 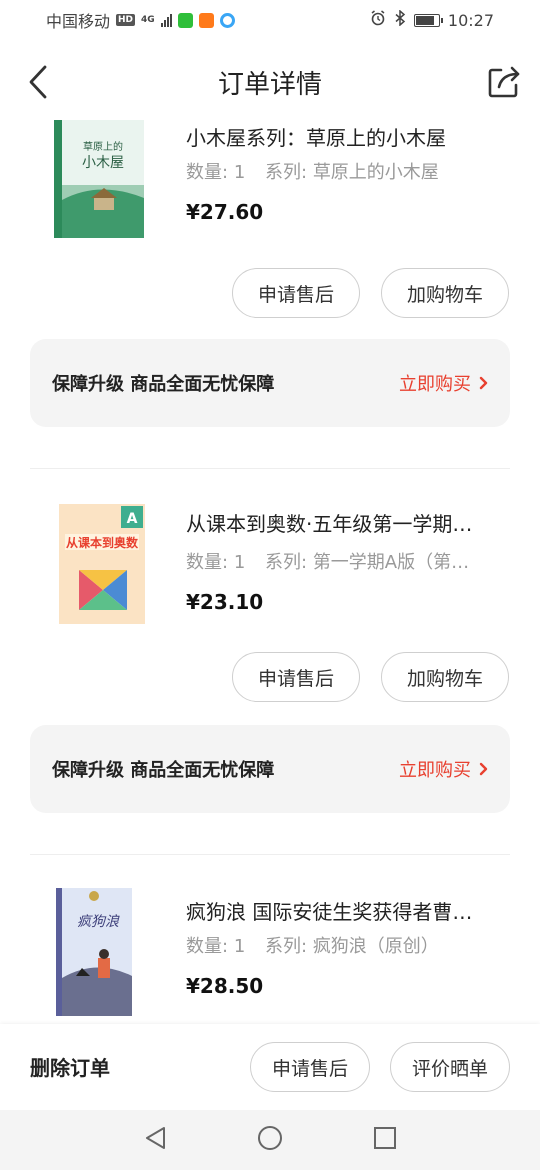 What do you see at coordinates (103, 146) in the screenshot?
I see `cover-subtitle: 草原上的` at bounding box center [103, 146].